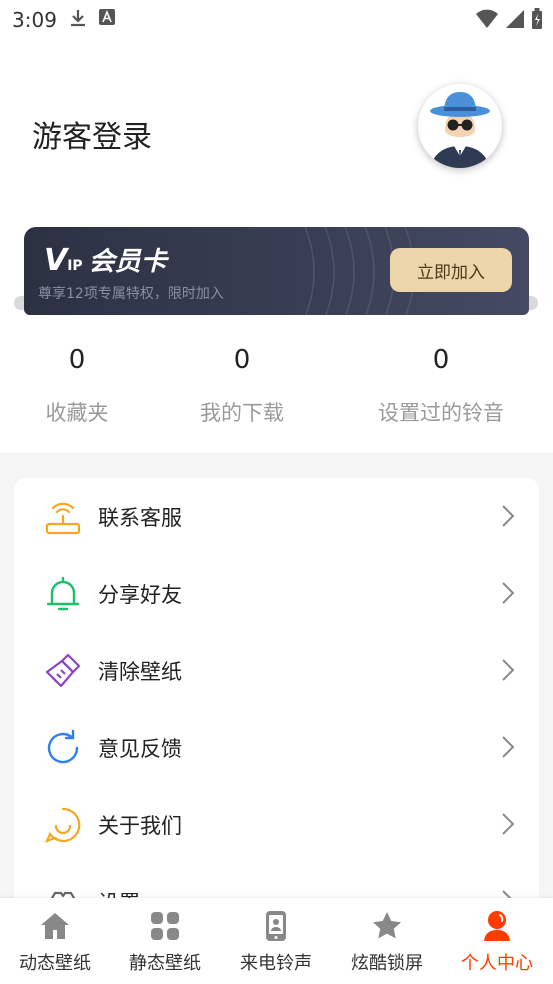  Describe the element at coordinates (497, 963) in the screenshot. I see `nav-label: 个人中心` at that location.